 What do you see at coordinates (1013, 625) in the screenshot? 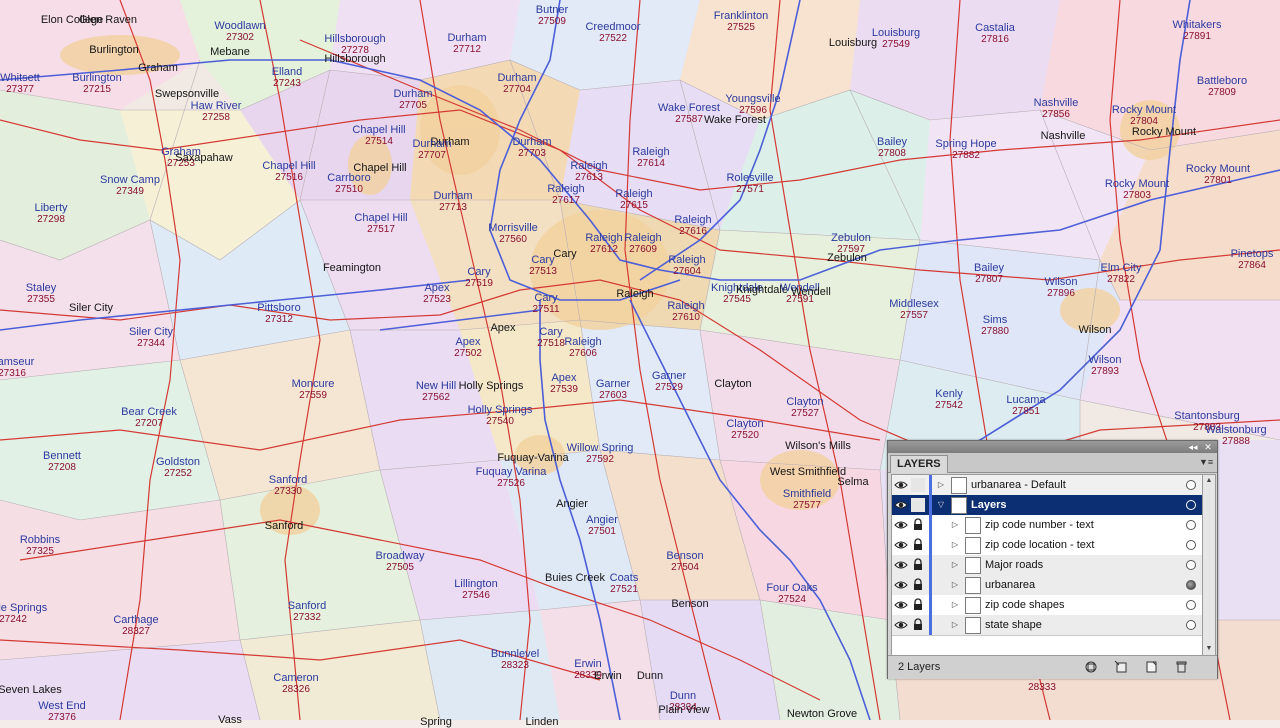
I see `layer-name: state shape` at bounding box center [1013, 625].